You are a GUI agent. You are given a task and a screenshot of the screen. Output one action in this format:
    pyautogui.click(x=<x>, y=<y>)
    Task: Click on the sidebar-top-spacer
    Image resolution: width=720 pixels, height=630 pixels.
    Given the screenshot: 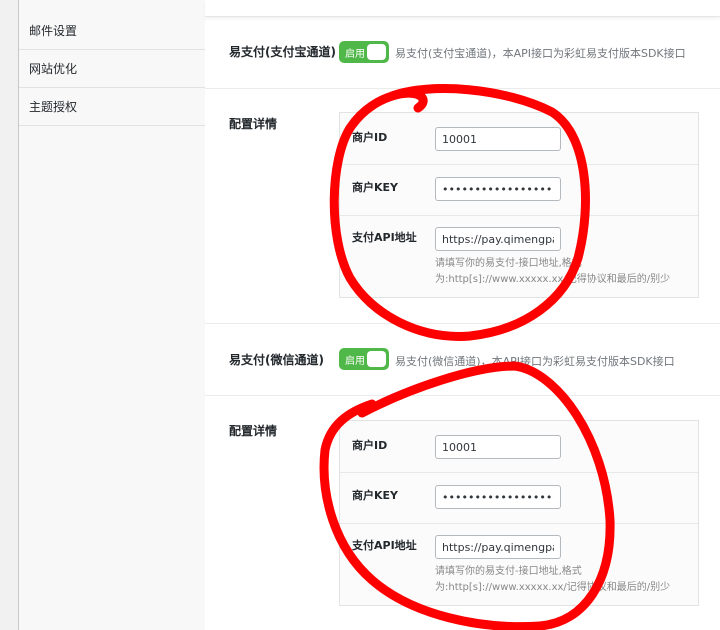 What is the action you would take?
    pyautogui.click(x=112, y=6)
    